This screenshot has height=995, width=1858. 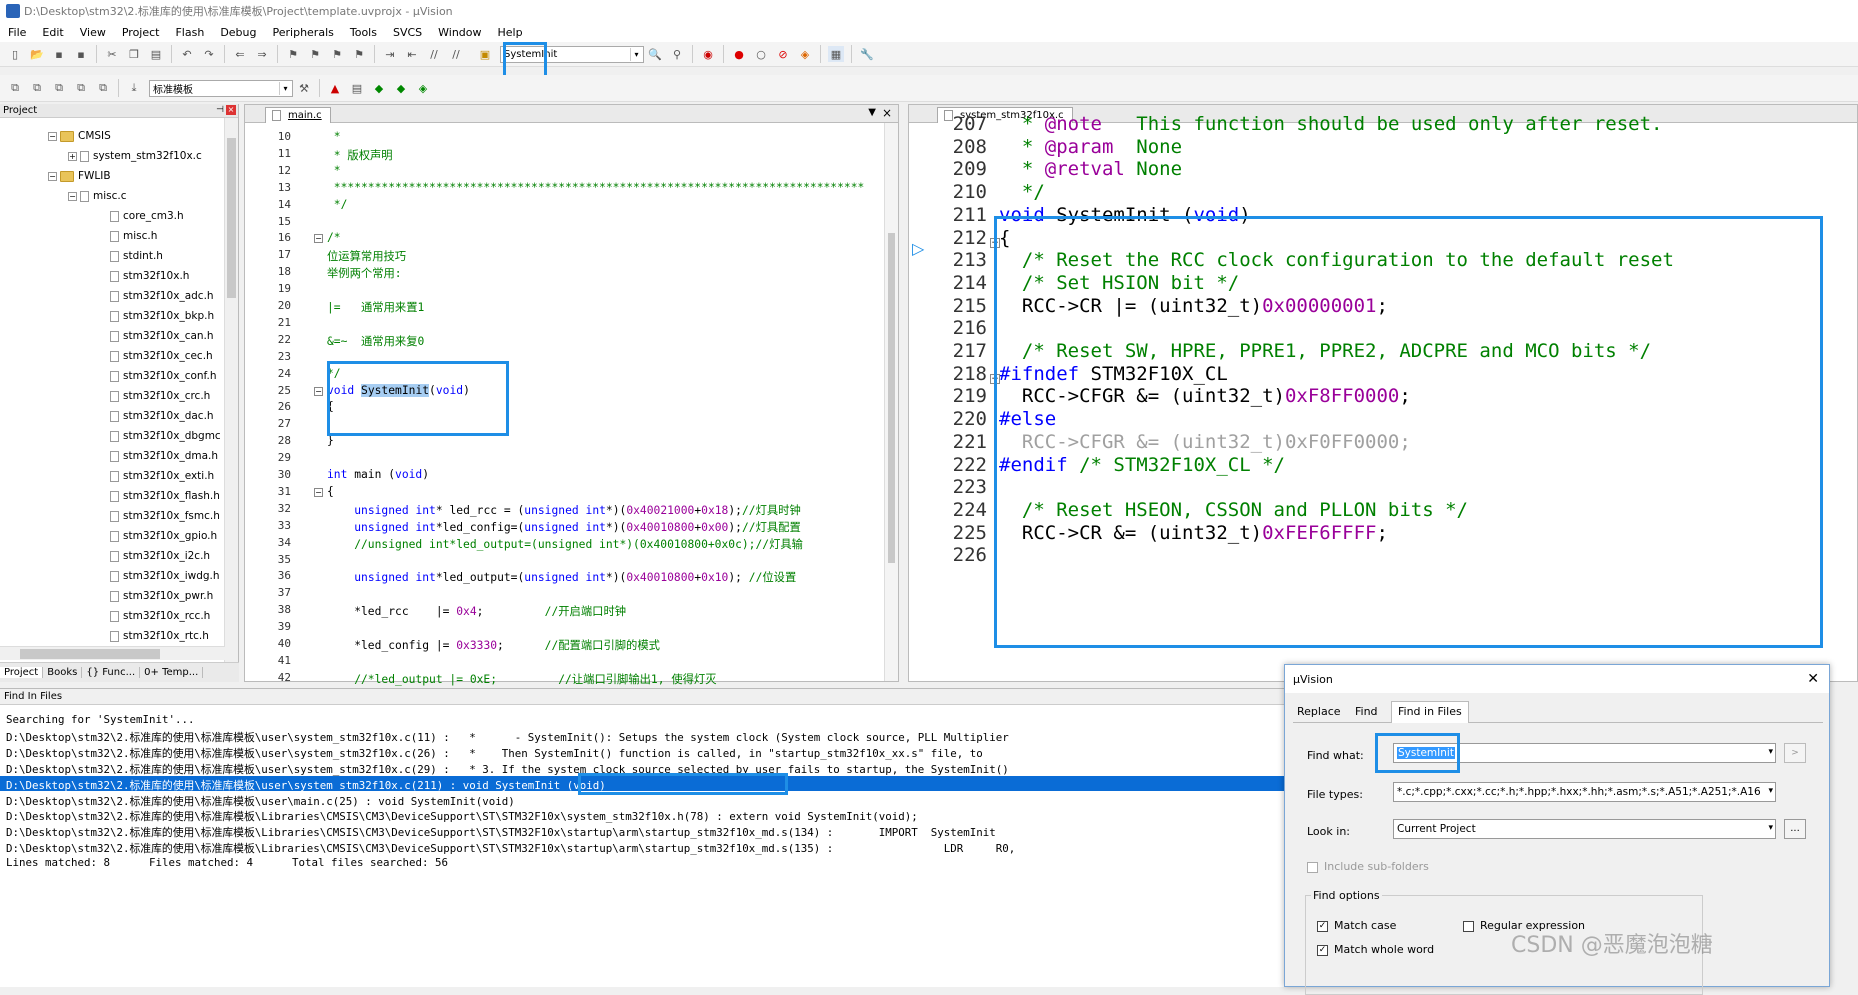 What do you see at coordinates (1584, 829) in the screenshot?
I see `look-in-select: Current Project ▾` at bounding box center [1584, 829].